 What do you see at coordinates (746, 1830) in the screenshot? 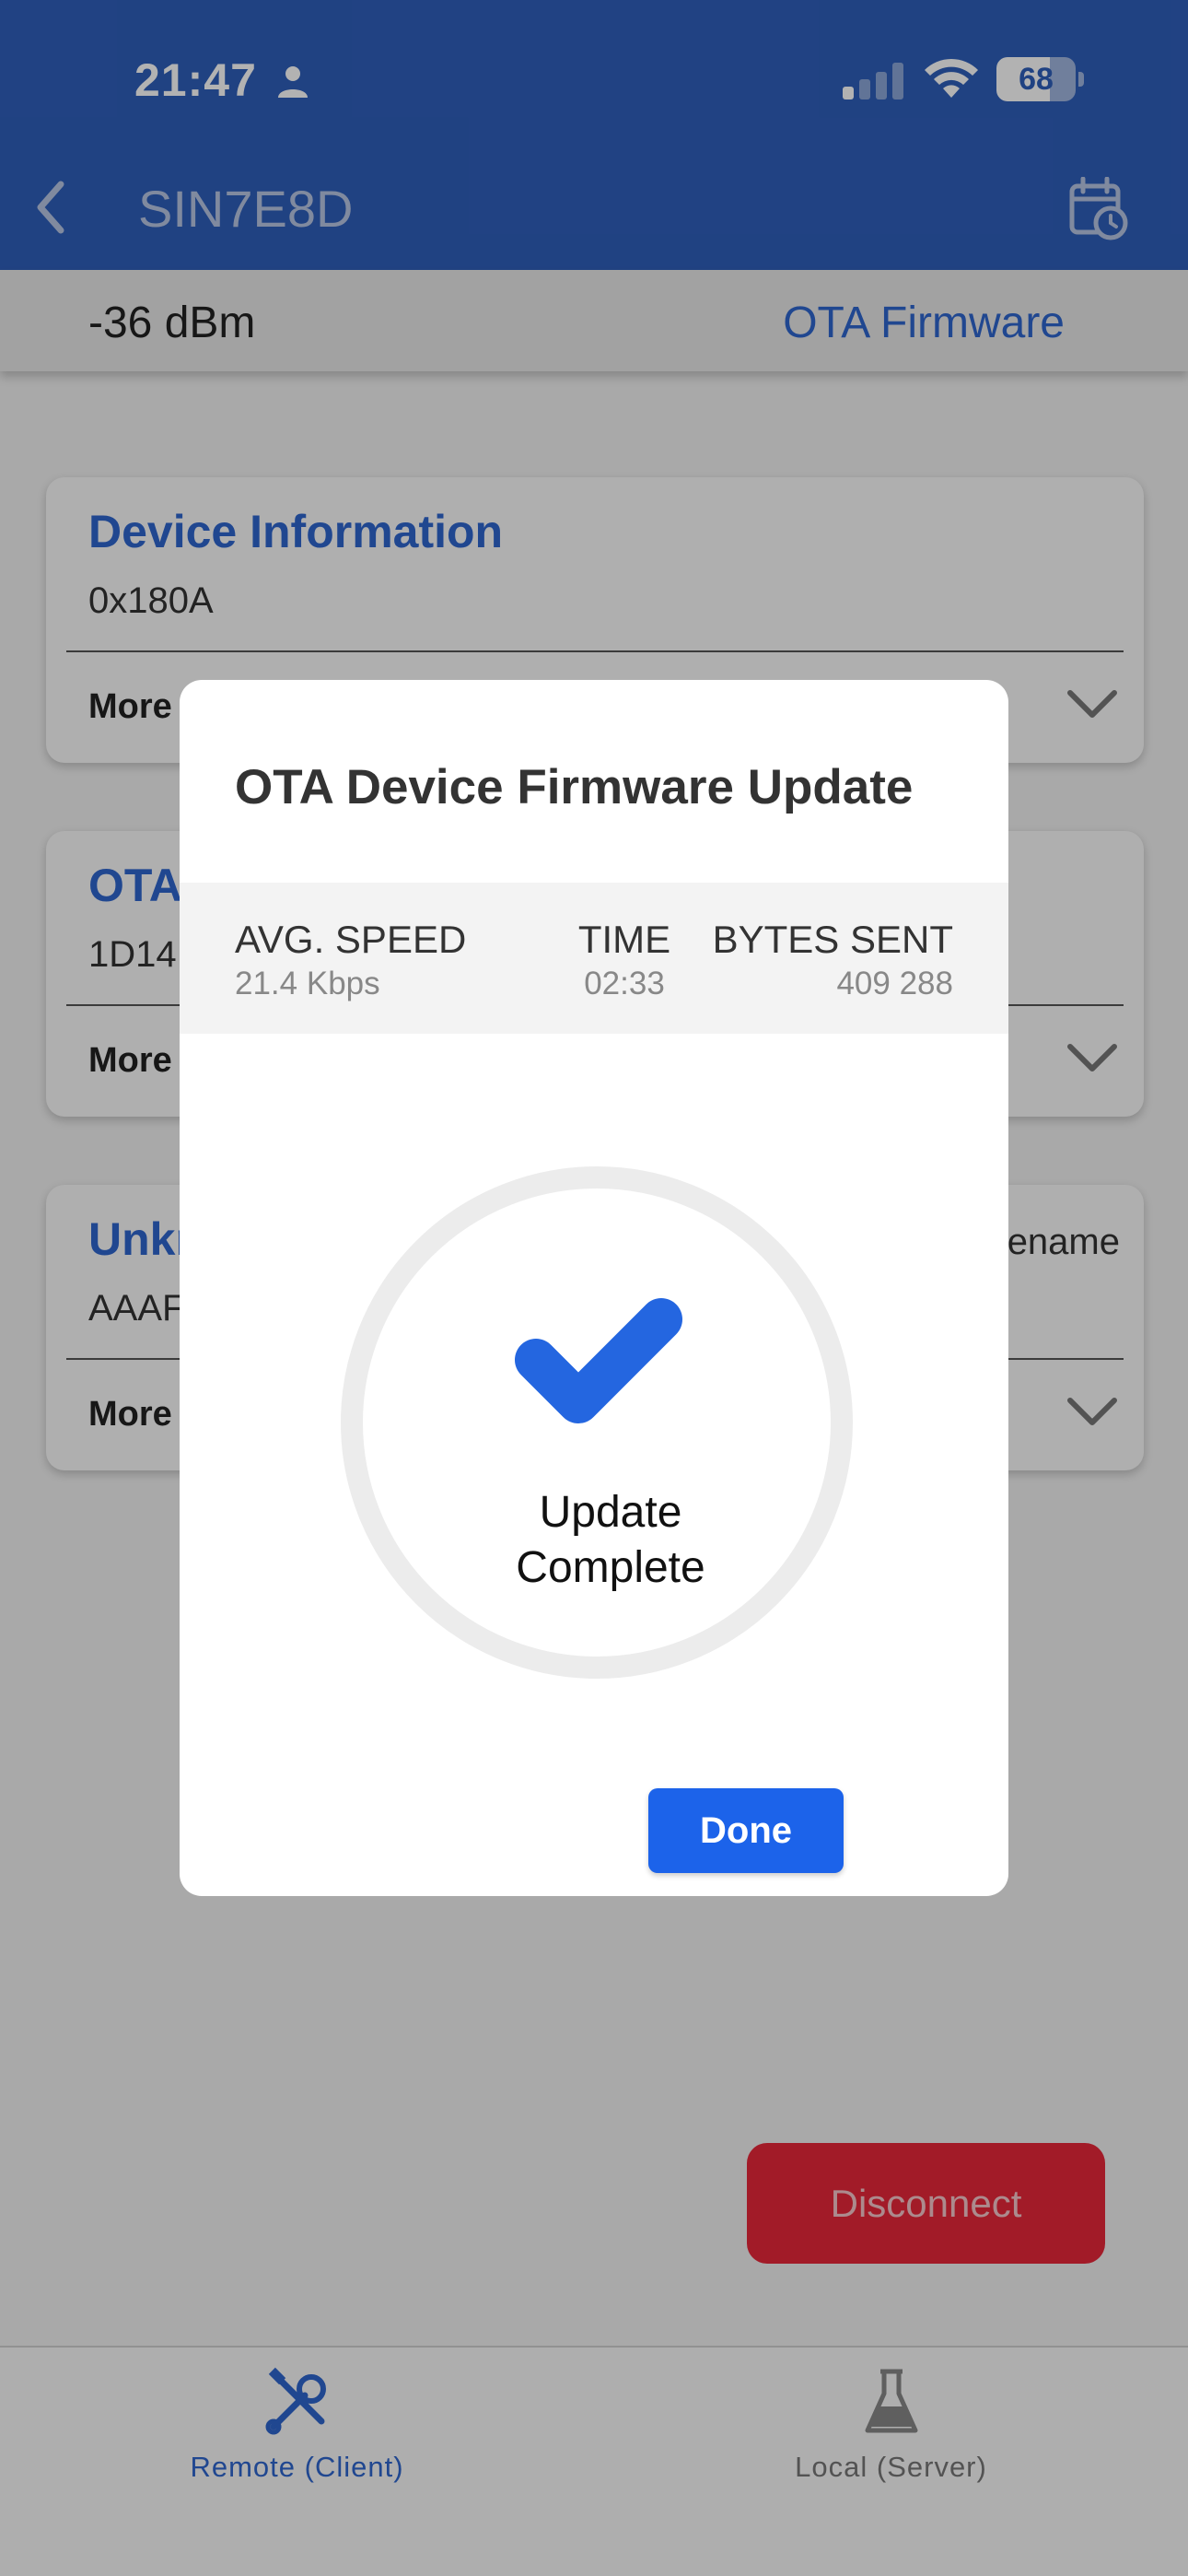
I see `done-button: Done` at bounding box center [746, 1830].